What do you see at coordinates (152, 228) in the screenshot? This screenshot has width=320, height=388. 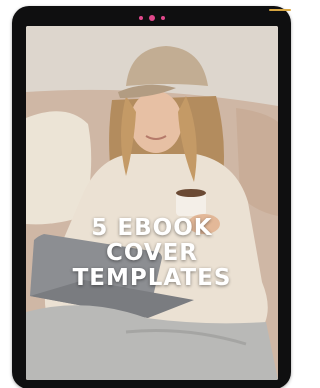 I see `cover-title-line: 5 EBOOK` at bounding box center [152, 228].